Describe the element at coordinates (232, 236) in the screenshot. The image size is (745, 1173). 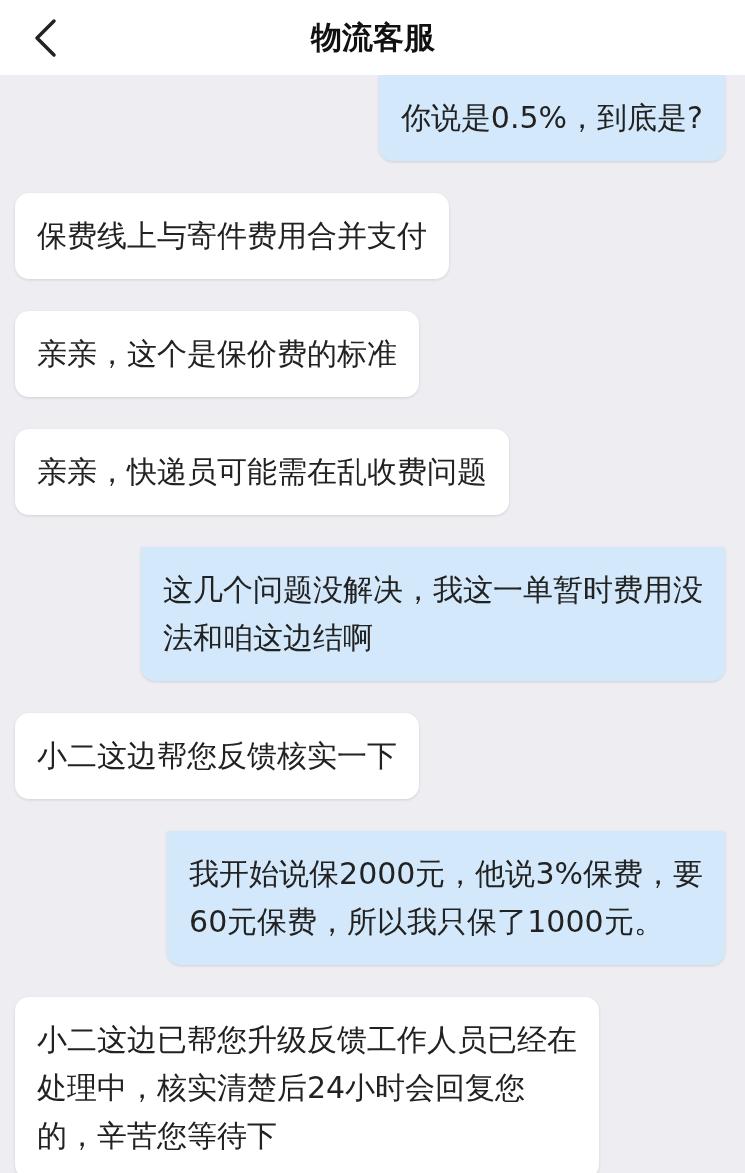
I see `received-message-bubble: 保费线上与寄件费用合并支付` at that location.